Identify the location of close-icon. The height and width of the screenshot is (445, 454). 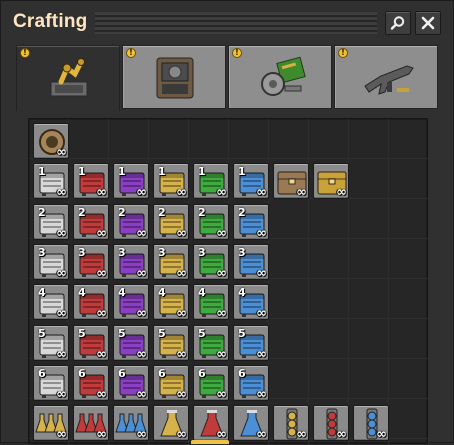
(428, 23).